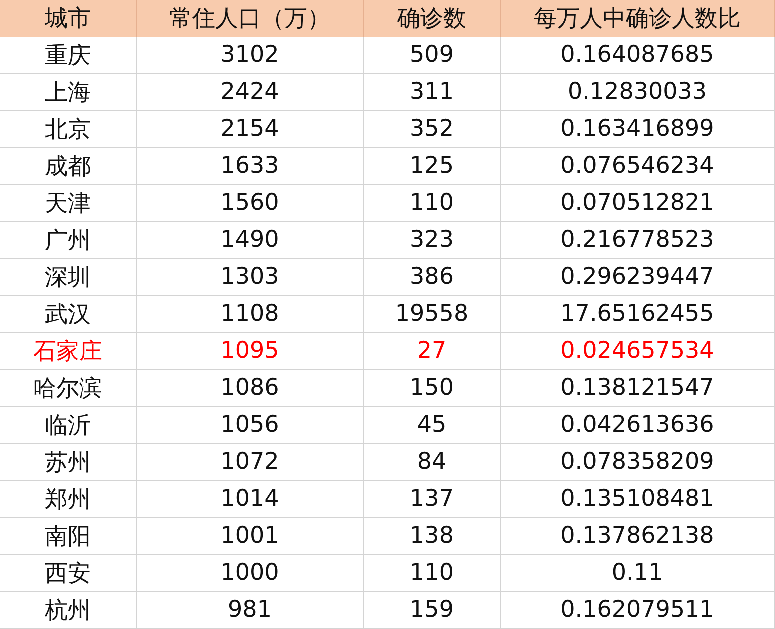 The height and width of the screenshot is (629, 775). Describe the element at coordinates (432, 129) in the screenshot. I see `table-cell: 352` at that location.